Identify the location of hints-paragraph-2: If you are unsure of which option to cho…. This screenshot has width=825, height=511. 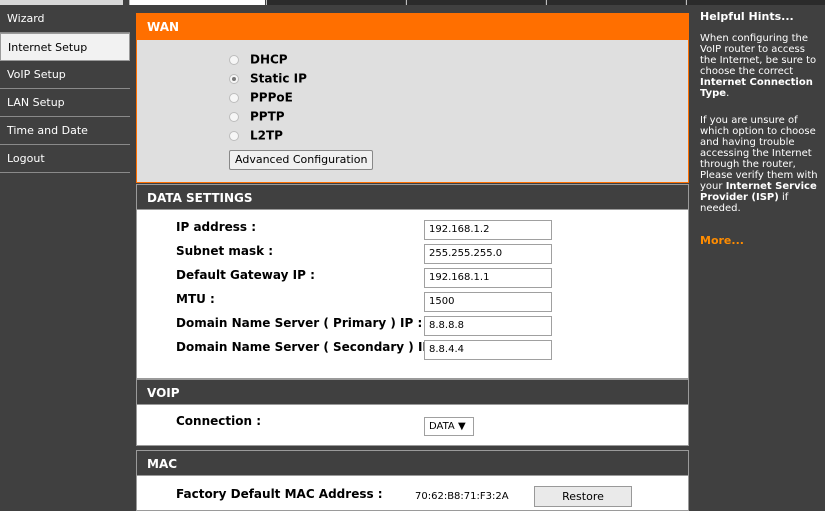
(759, 164).